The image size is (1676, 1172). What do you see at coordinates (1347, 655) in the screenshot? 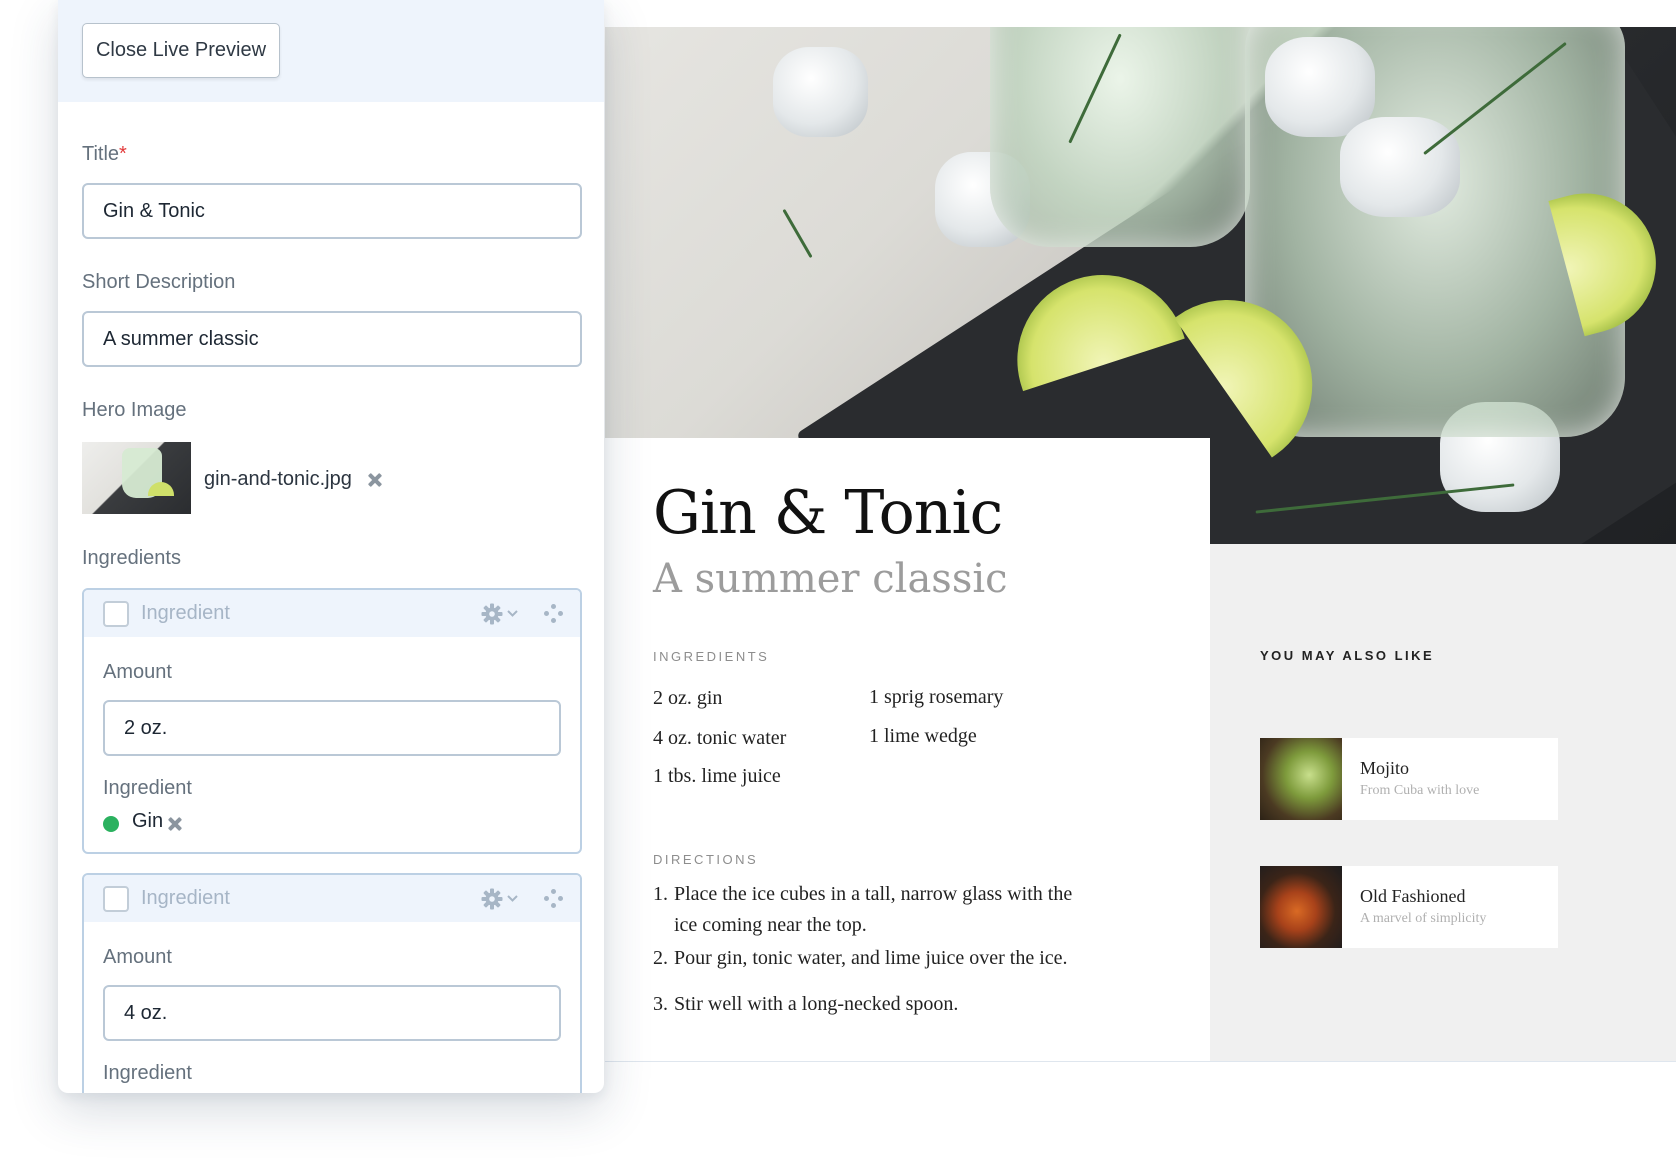
I see `also-like-heading: YOU MAY ALSO LIKE` at bounding box center [1347, 655].